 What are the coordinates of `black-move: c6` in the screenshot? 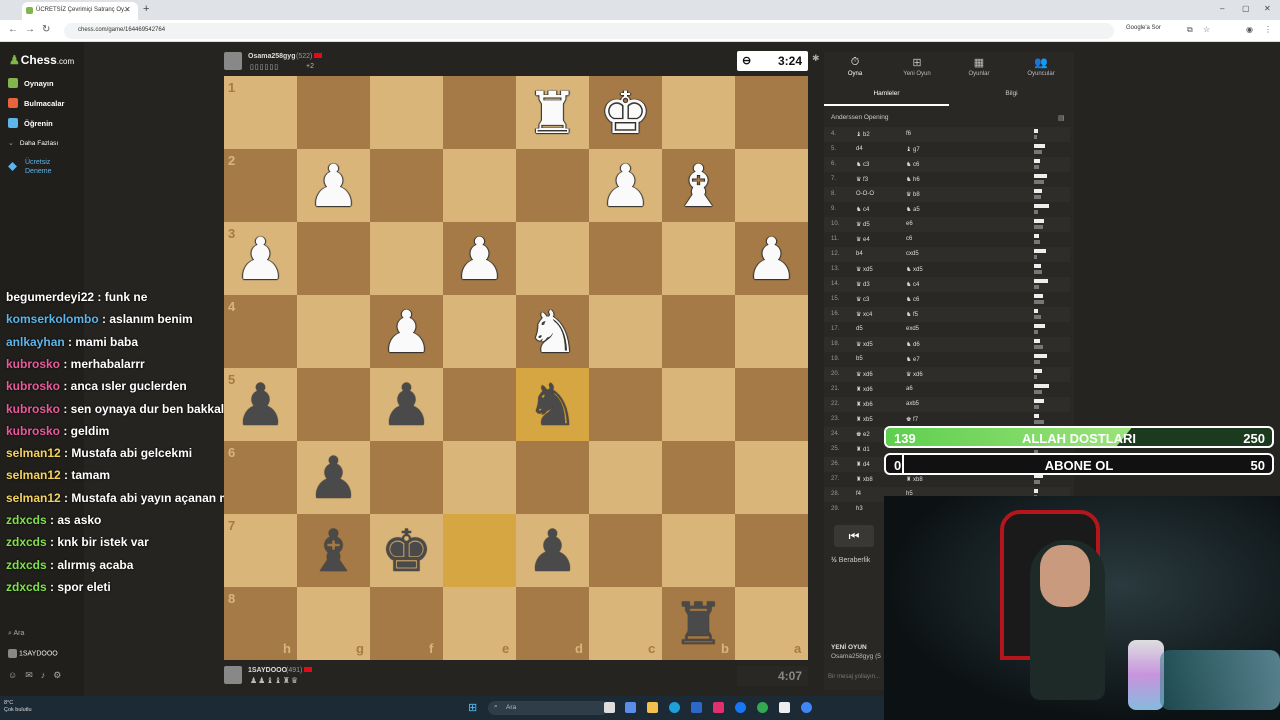 It's located at (909, 239).